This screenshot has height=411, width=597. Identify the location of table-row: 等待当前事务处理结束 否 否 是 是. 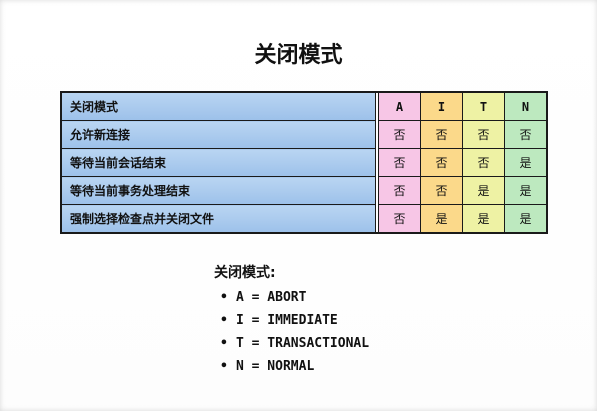
(304, 190).